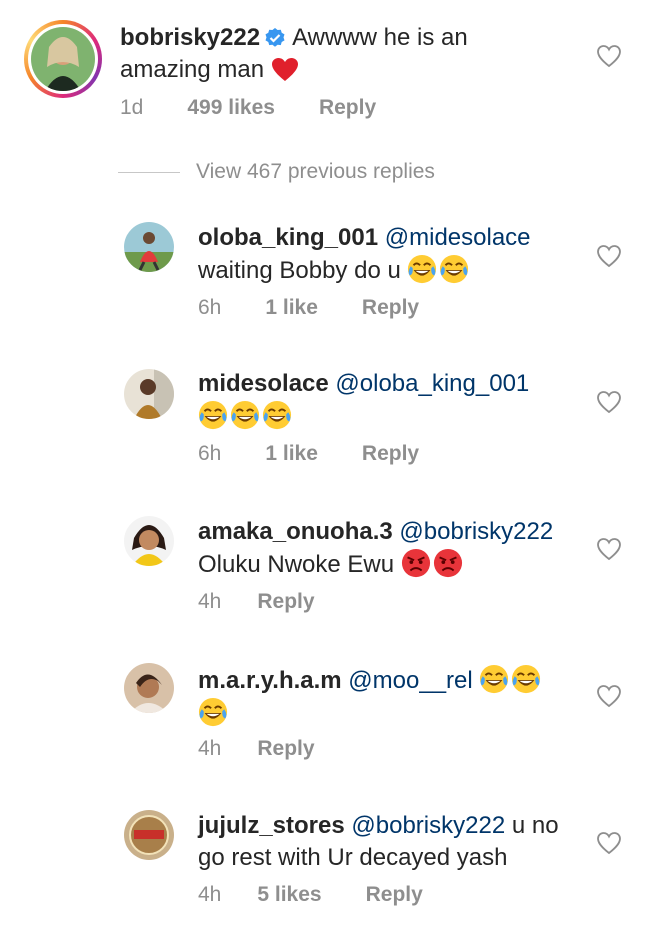  Describe the element at coordinates (284, 69) in the screenshot. I see `red-heart-emoji` at that location.